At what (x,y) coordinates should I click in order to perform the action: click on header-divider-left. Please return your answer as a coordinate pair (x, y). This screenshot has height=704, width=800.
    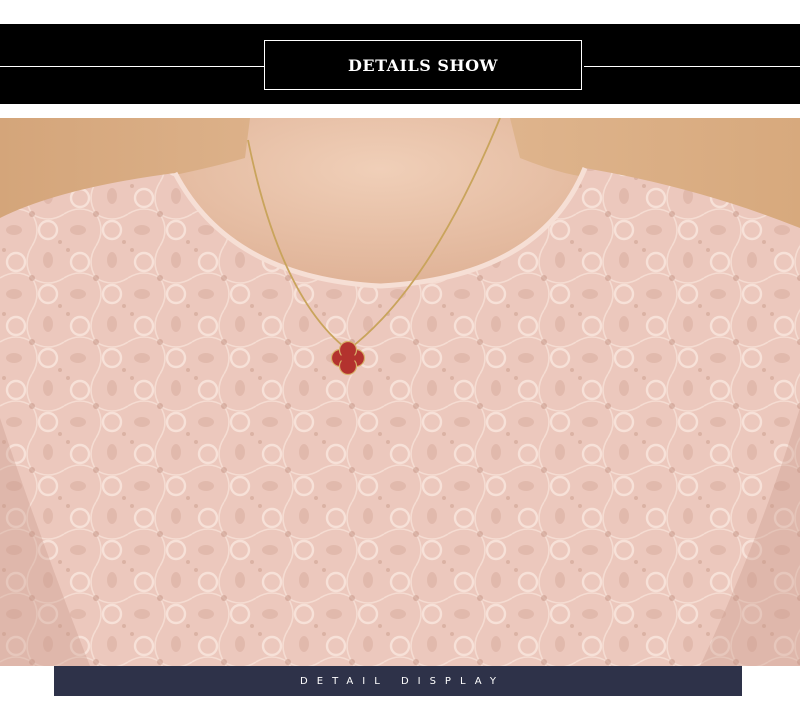
    Looking at the image, I should click on (132, 66).